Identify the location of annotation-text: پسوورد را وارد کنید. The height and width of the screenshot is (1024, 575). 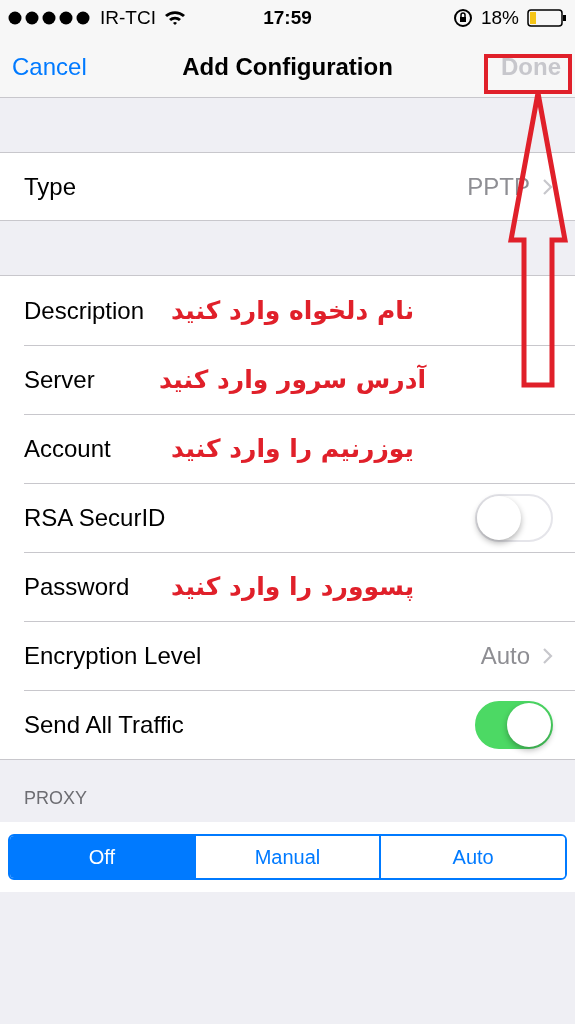
(292, 586).